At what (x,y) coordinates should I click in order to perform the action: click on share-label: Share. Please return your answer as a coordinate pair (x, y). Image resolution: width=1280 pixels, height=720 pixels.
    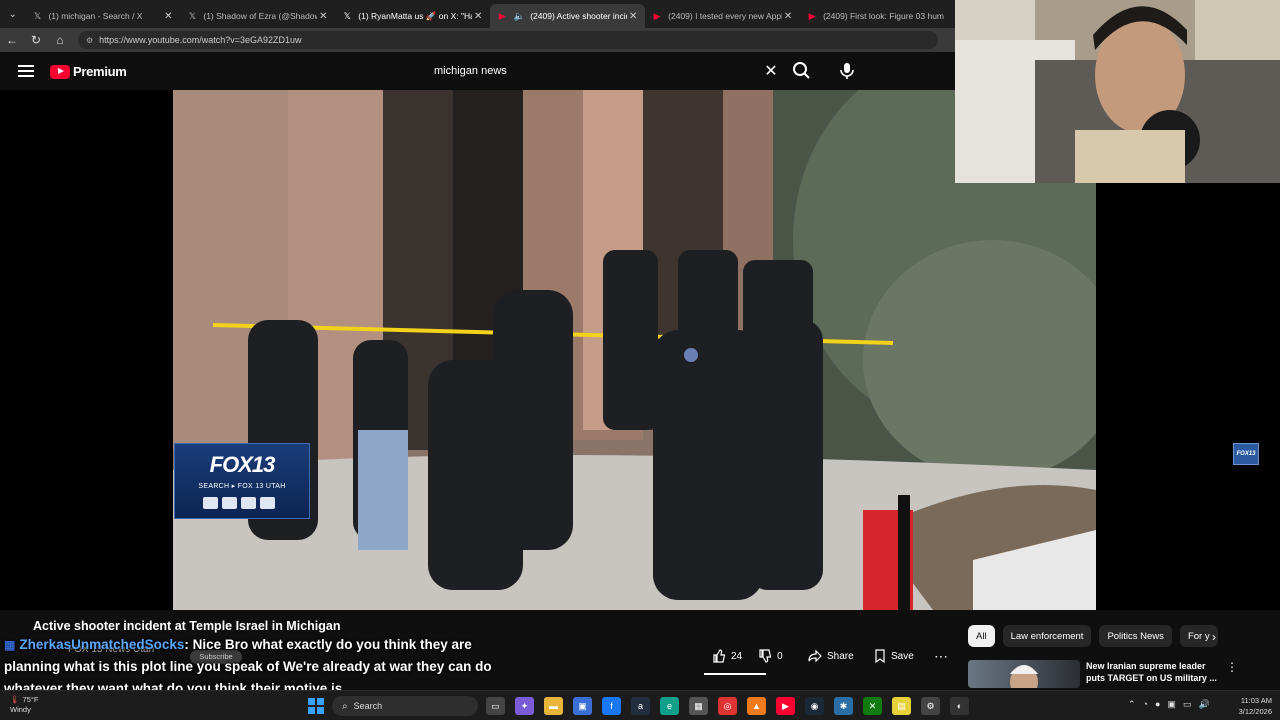
    Looking at the image, I should click on (840, 656).